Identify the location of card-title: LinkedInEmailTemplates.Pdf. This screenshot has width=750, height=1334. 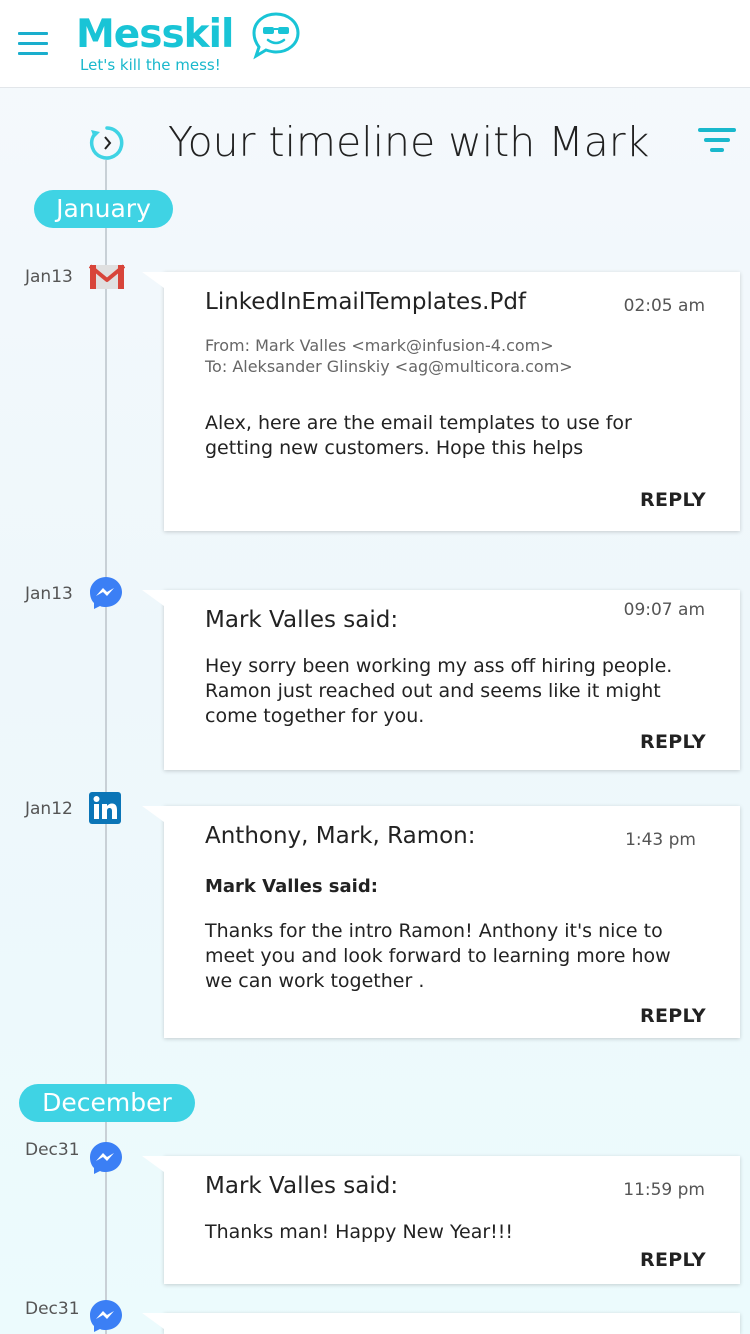
(366, 302).